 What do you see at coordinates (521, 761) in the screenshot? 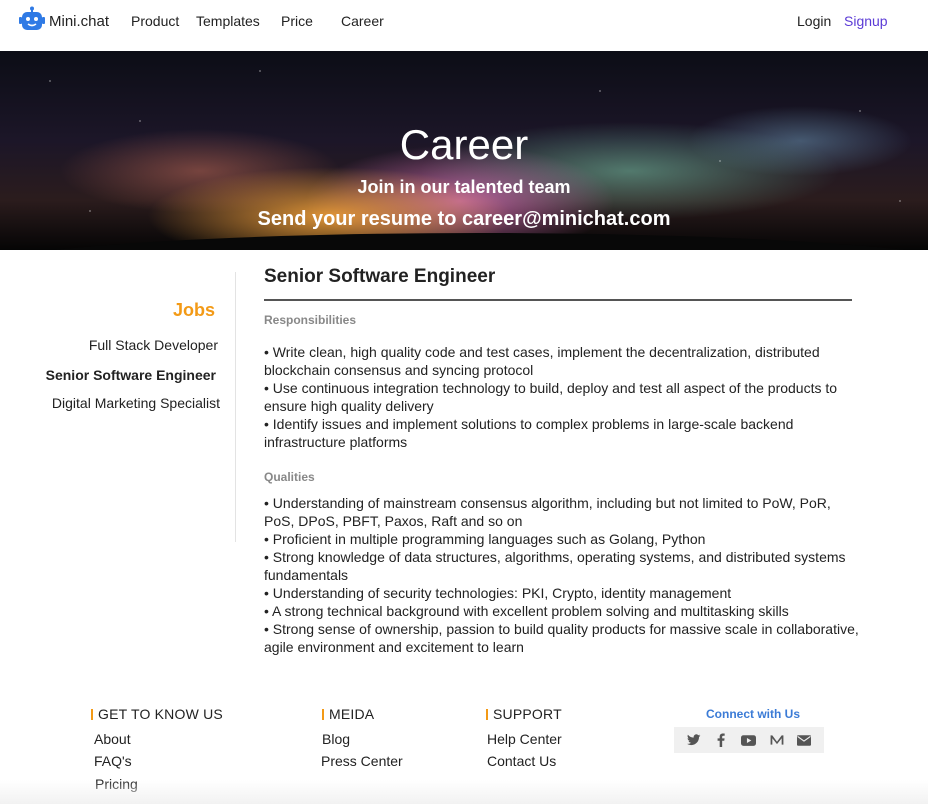
I see `footer-link-contact-us: Contact Us` at bounding box center [521, 761].